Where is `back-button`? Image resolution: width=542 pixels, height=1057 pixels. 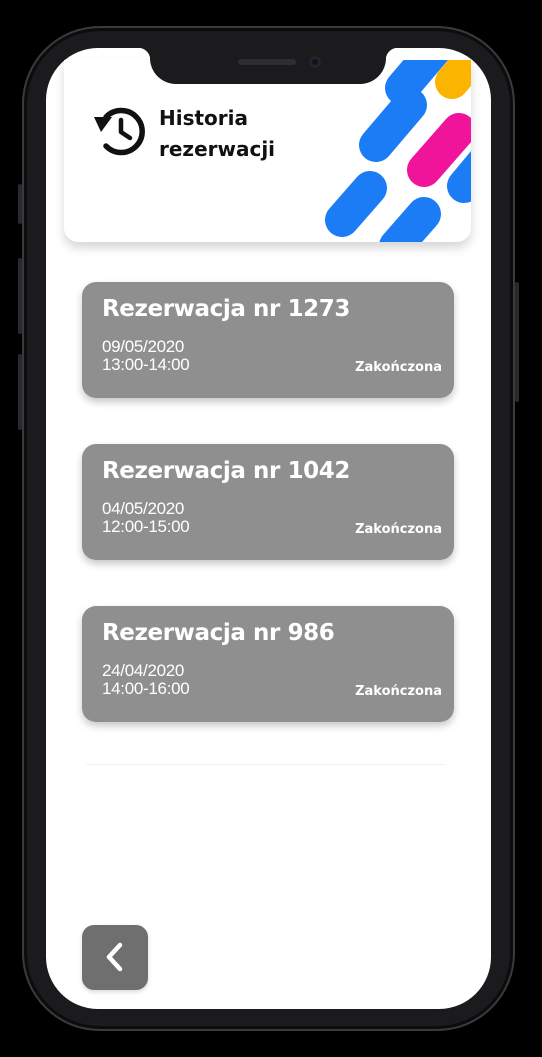
back-button is located at coordinates (115, 957).